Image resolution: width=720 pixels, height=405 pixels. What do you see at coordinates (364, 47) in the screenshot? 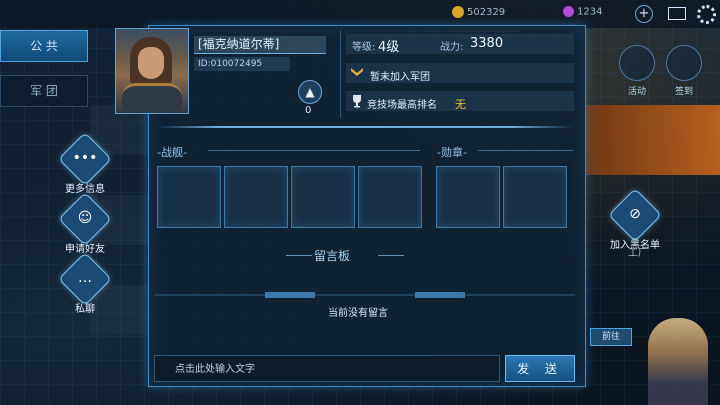
I see `level-label: 等级:` at bounding box center [364, 47].